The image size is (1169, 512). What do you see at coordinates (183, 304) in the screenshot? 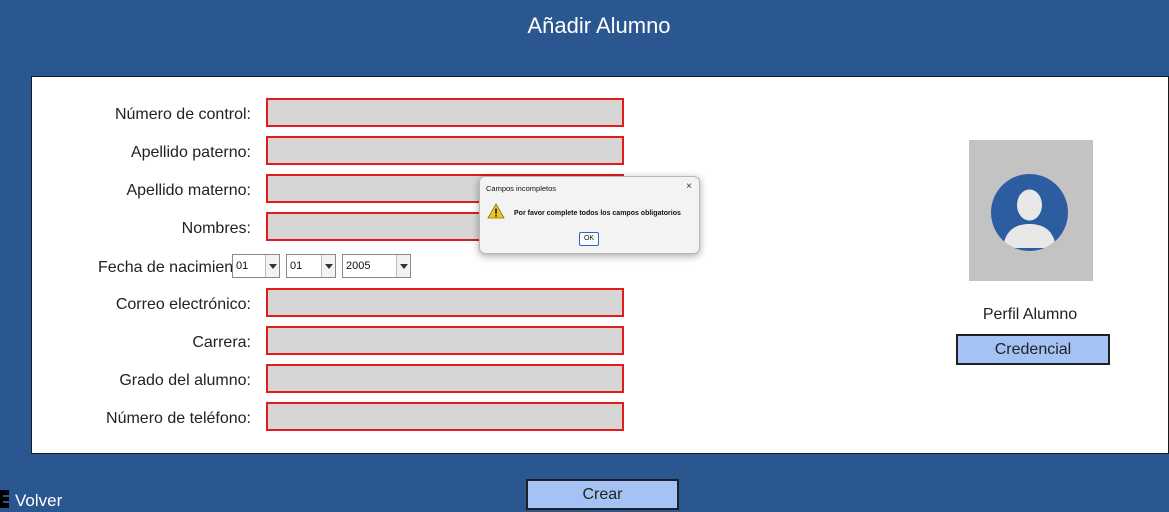
I see `label-correo: Correo electrónico:` at bounding box center [183, 304].